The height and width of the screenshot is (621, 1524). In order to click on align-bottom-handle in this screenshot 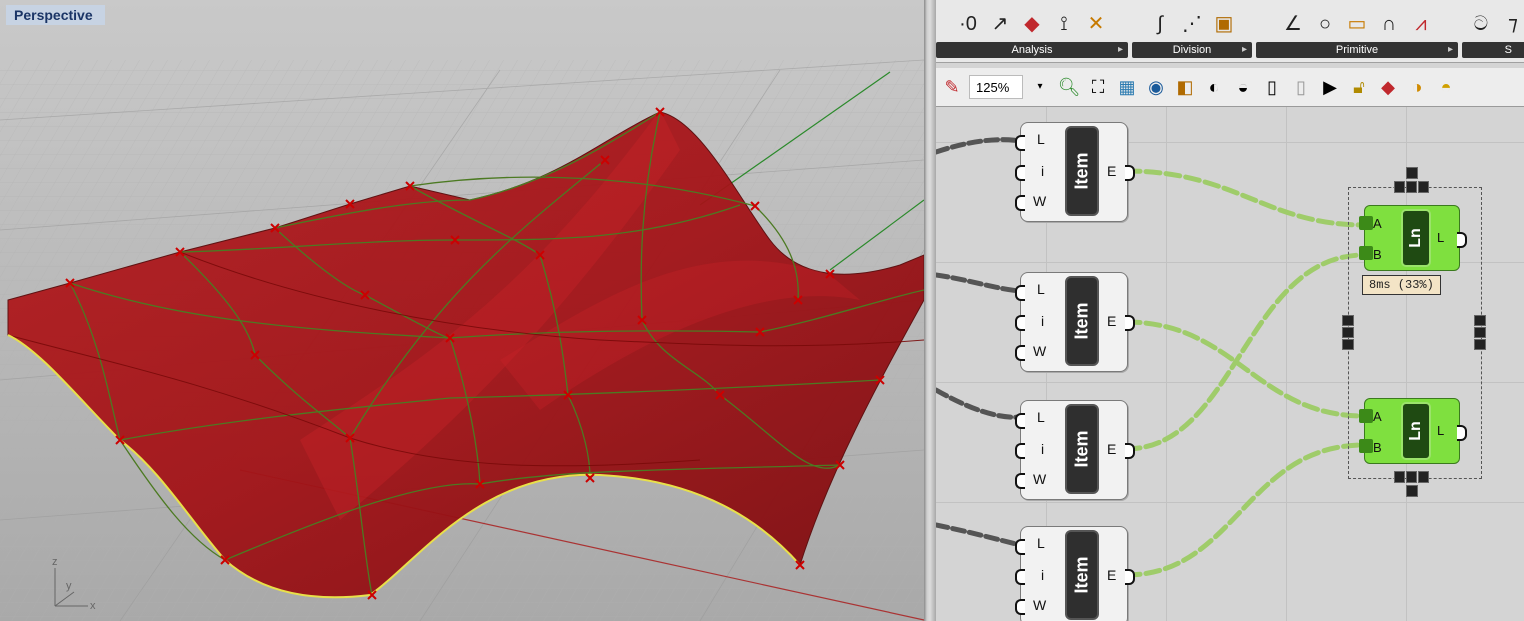, I will do `click(1412, 477)`.